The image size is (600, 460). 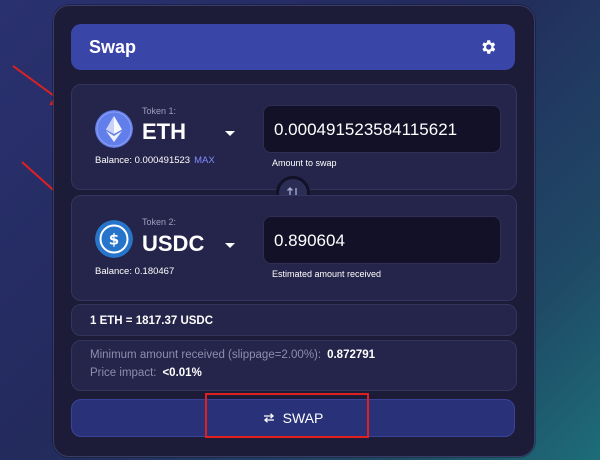 I want to click on from-balance: Balance: 0.000491523 MAX, so click(x=155, y=160).